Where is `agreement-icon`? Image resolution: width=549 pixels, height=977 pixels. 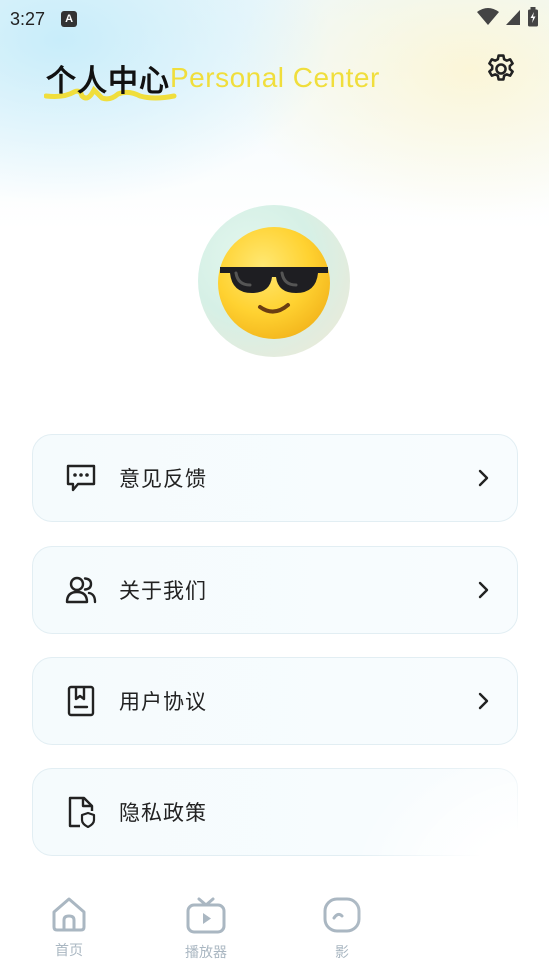
agreement-icon is located at coordinates (81, 701).